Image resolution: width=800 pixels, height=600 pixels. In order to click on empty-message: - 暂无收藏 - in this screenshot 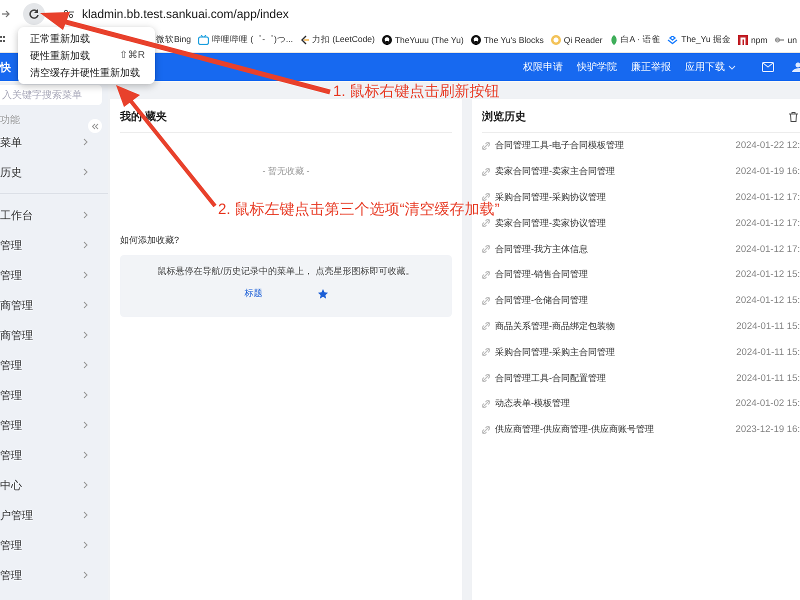, I will do `click(286, 171)`.